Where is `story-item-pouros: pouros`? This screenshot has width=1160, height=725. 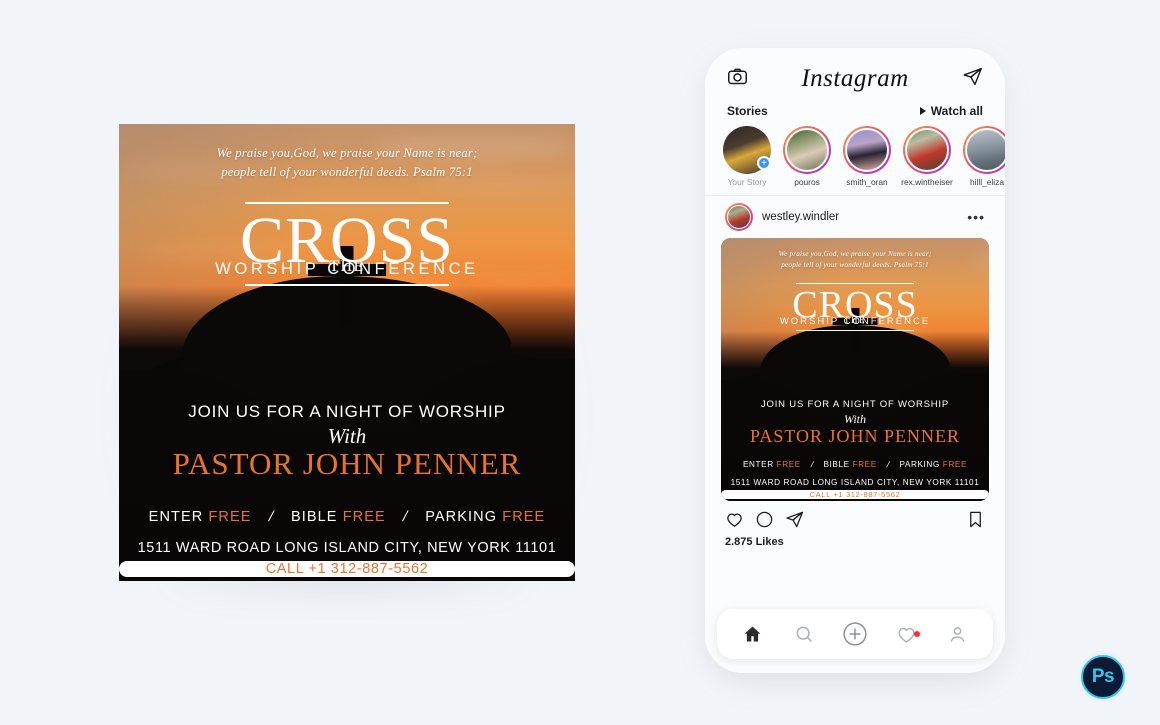 story-item-pouros: pouros is located at coordinates (807, 156).